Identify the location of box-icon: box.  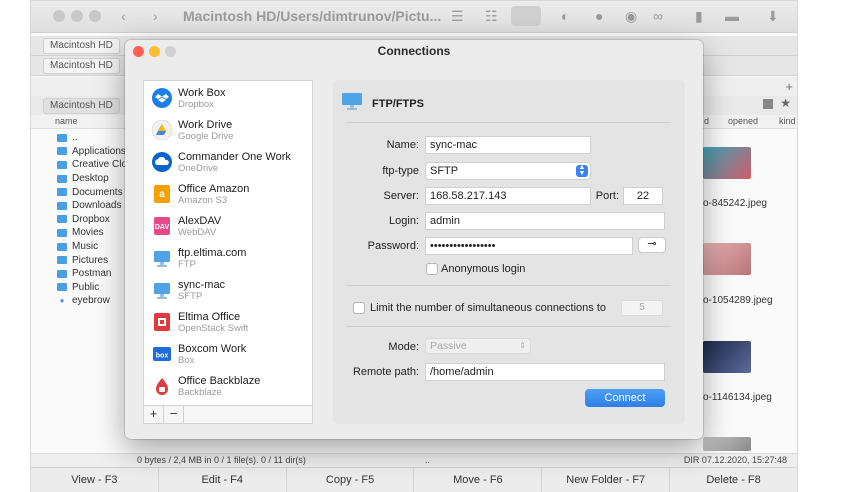
(162, 354).